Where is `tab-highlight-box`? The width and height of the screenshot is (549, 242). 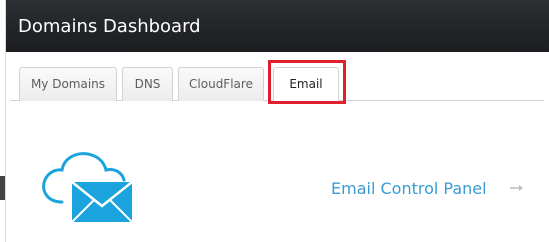
tab-highlight-box is located at coordinates (307, 82).